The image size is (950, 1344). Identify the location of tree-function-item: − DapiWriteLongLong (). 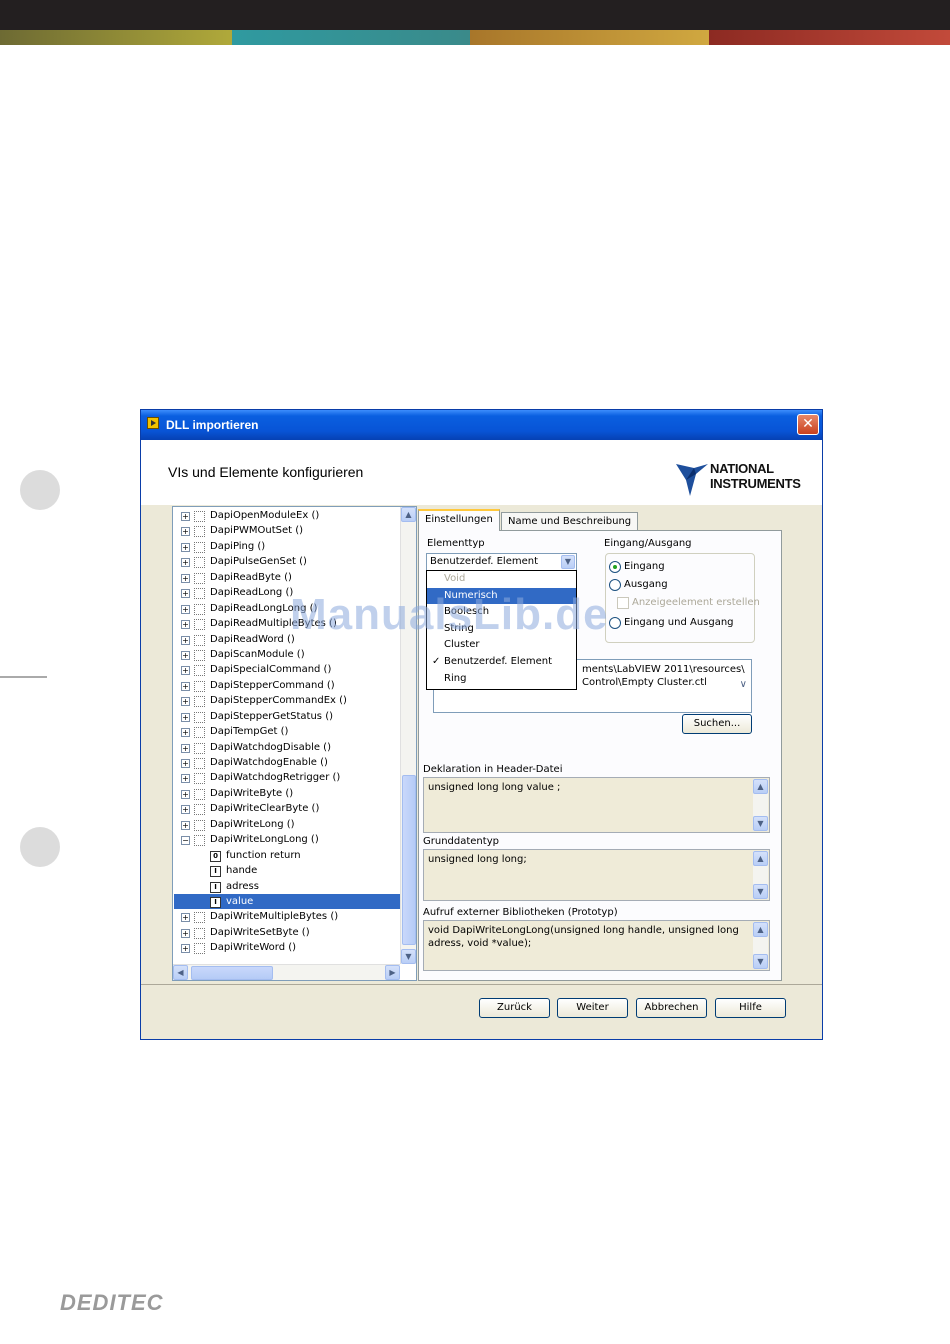
(287, 839).